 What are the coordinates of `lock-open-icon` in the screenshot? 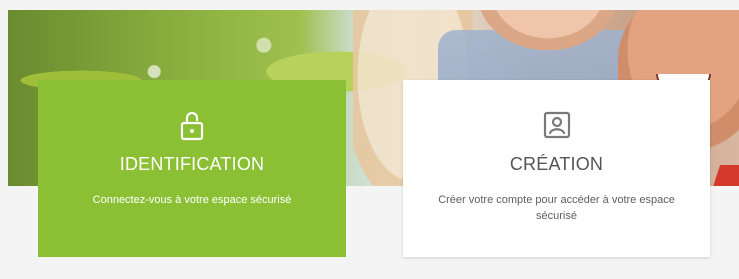 It's located at (192, 125).